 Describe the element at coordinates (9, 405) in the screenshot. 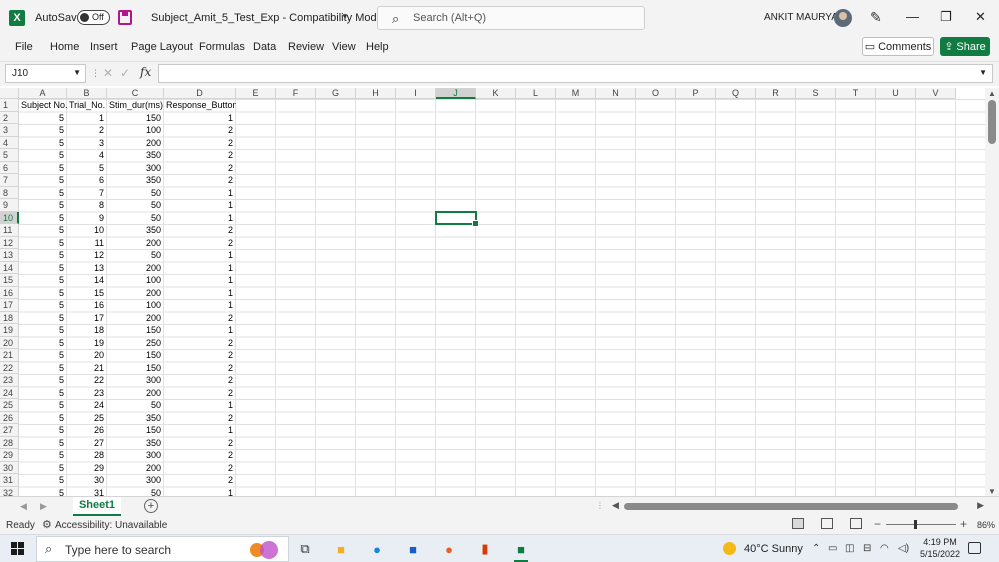

I see `row-header: 25` at that location.